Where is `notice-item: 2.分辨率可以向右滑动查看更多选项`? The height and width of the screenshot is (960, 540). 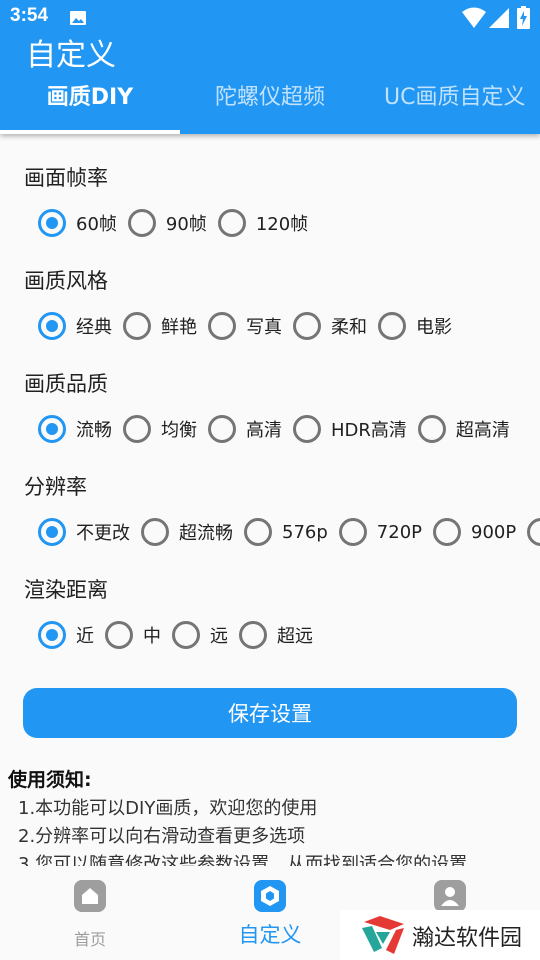
notice-item: 2.分辨率可以向右滑动查看更多选项 is located at coordinates (162, 836).